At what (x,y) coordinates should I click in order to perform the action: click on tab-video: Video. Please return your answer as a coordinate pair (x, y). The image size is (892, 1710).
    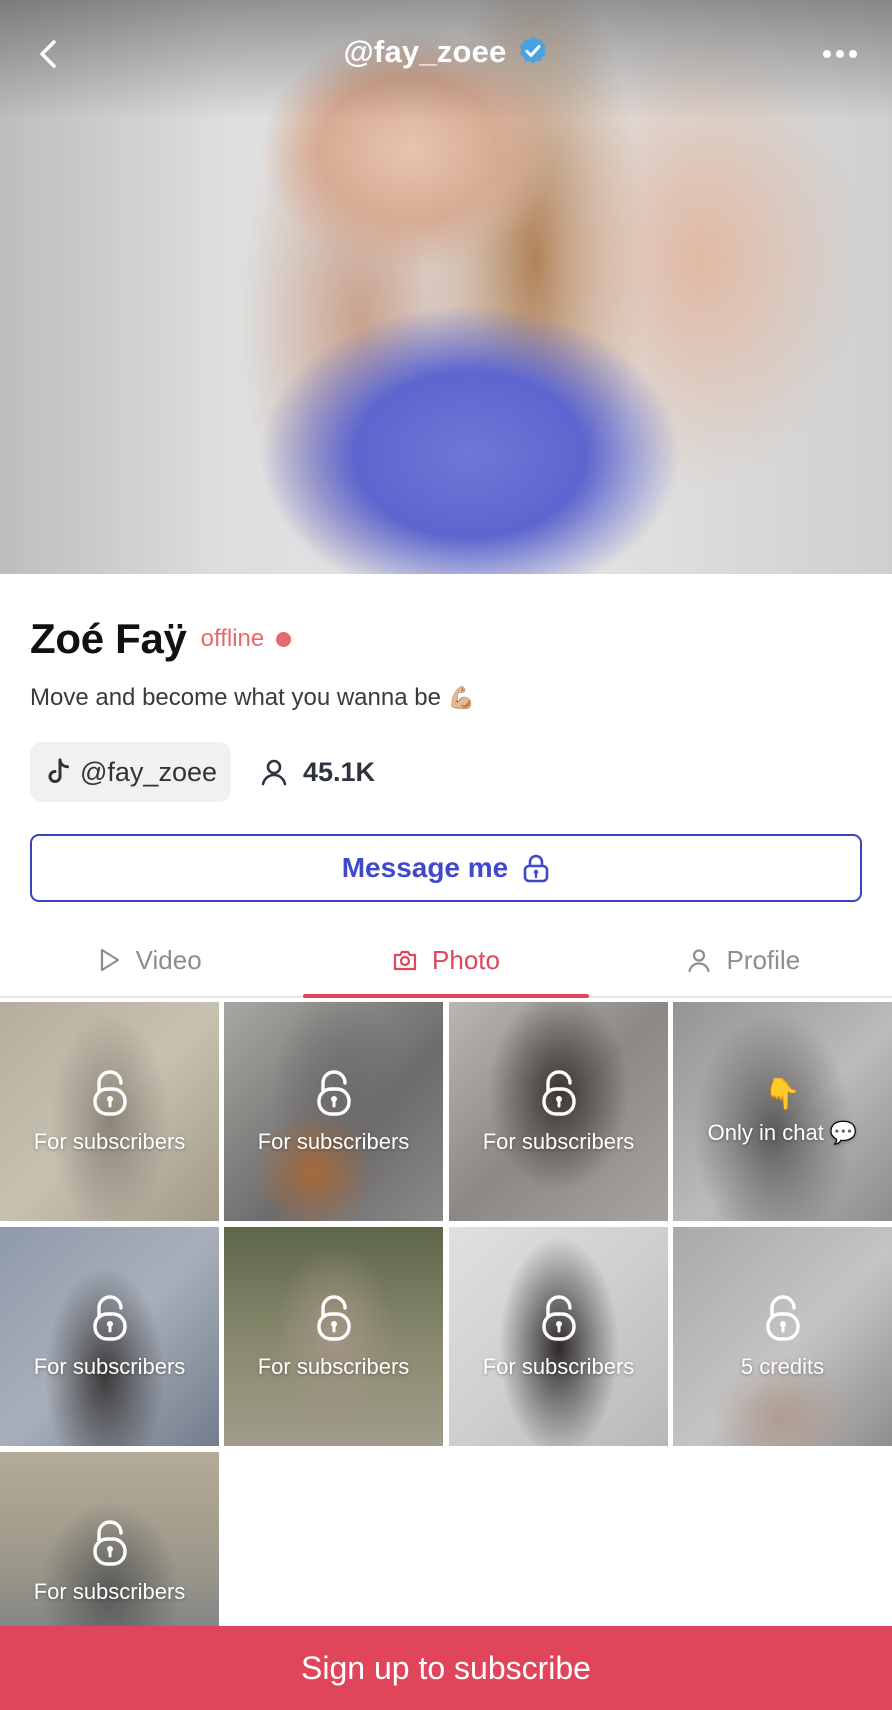
    Looking at the image, I should click on (148, 960).